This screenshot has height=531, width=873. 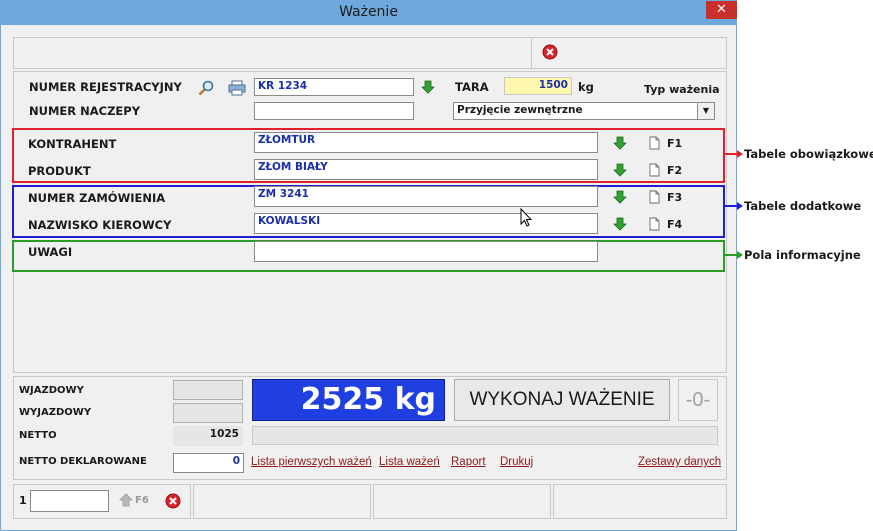 I want to click on f2-shortcut: F2, so click(x=675, y=170).